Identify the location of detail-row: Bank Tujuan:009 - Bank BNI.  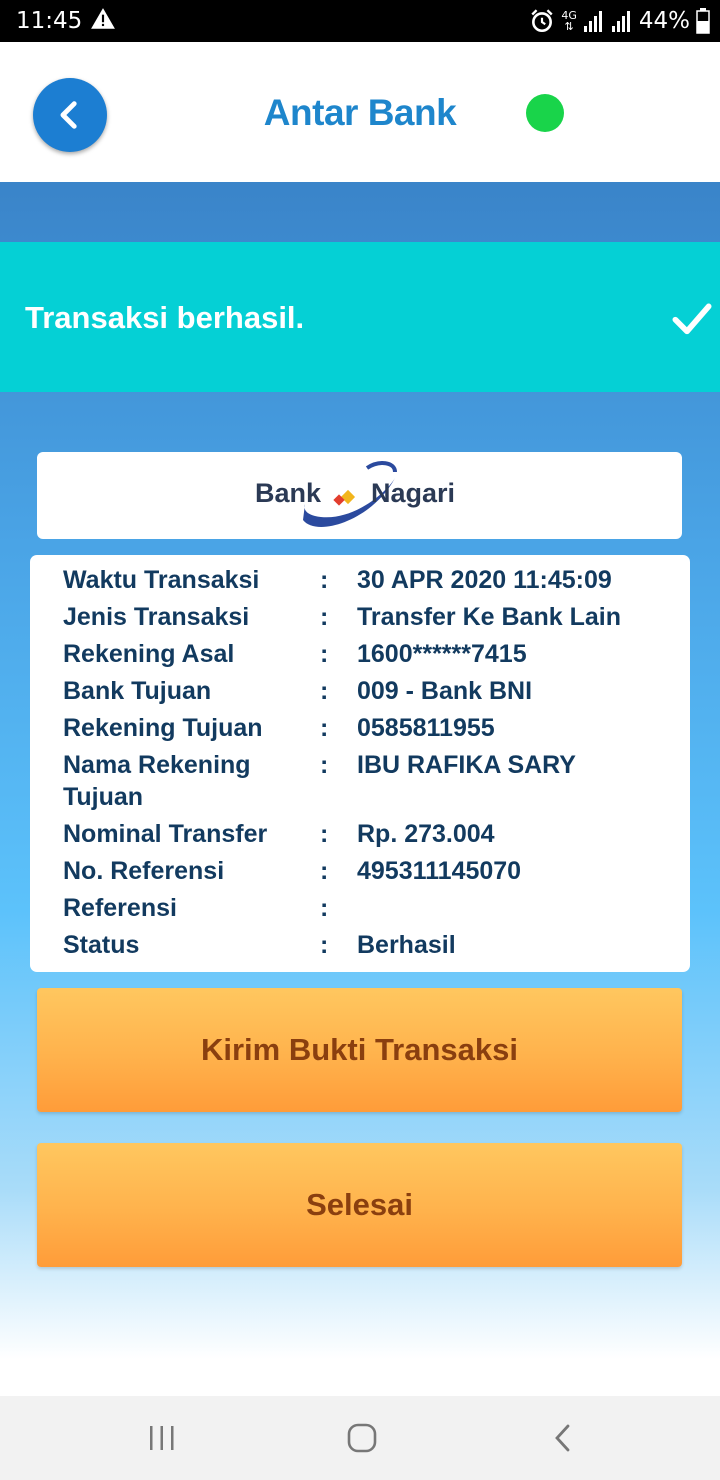
(360, 691).